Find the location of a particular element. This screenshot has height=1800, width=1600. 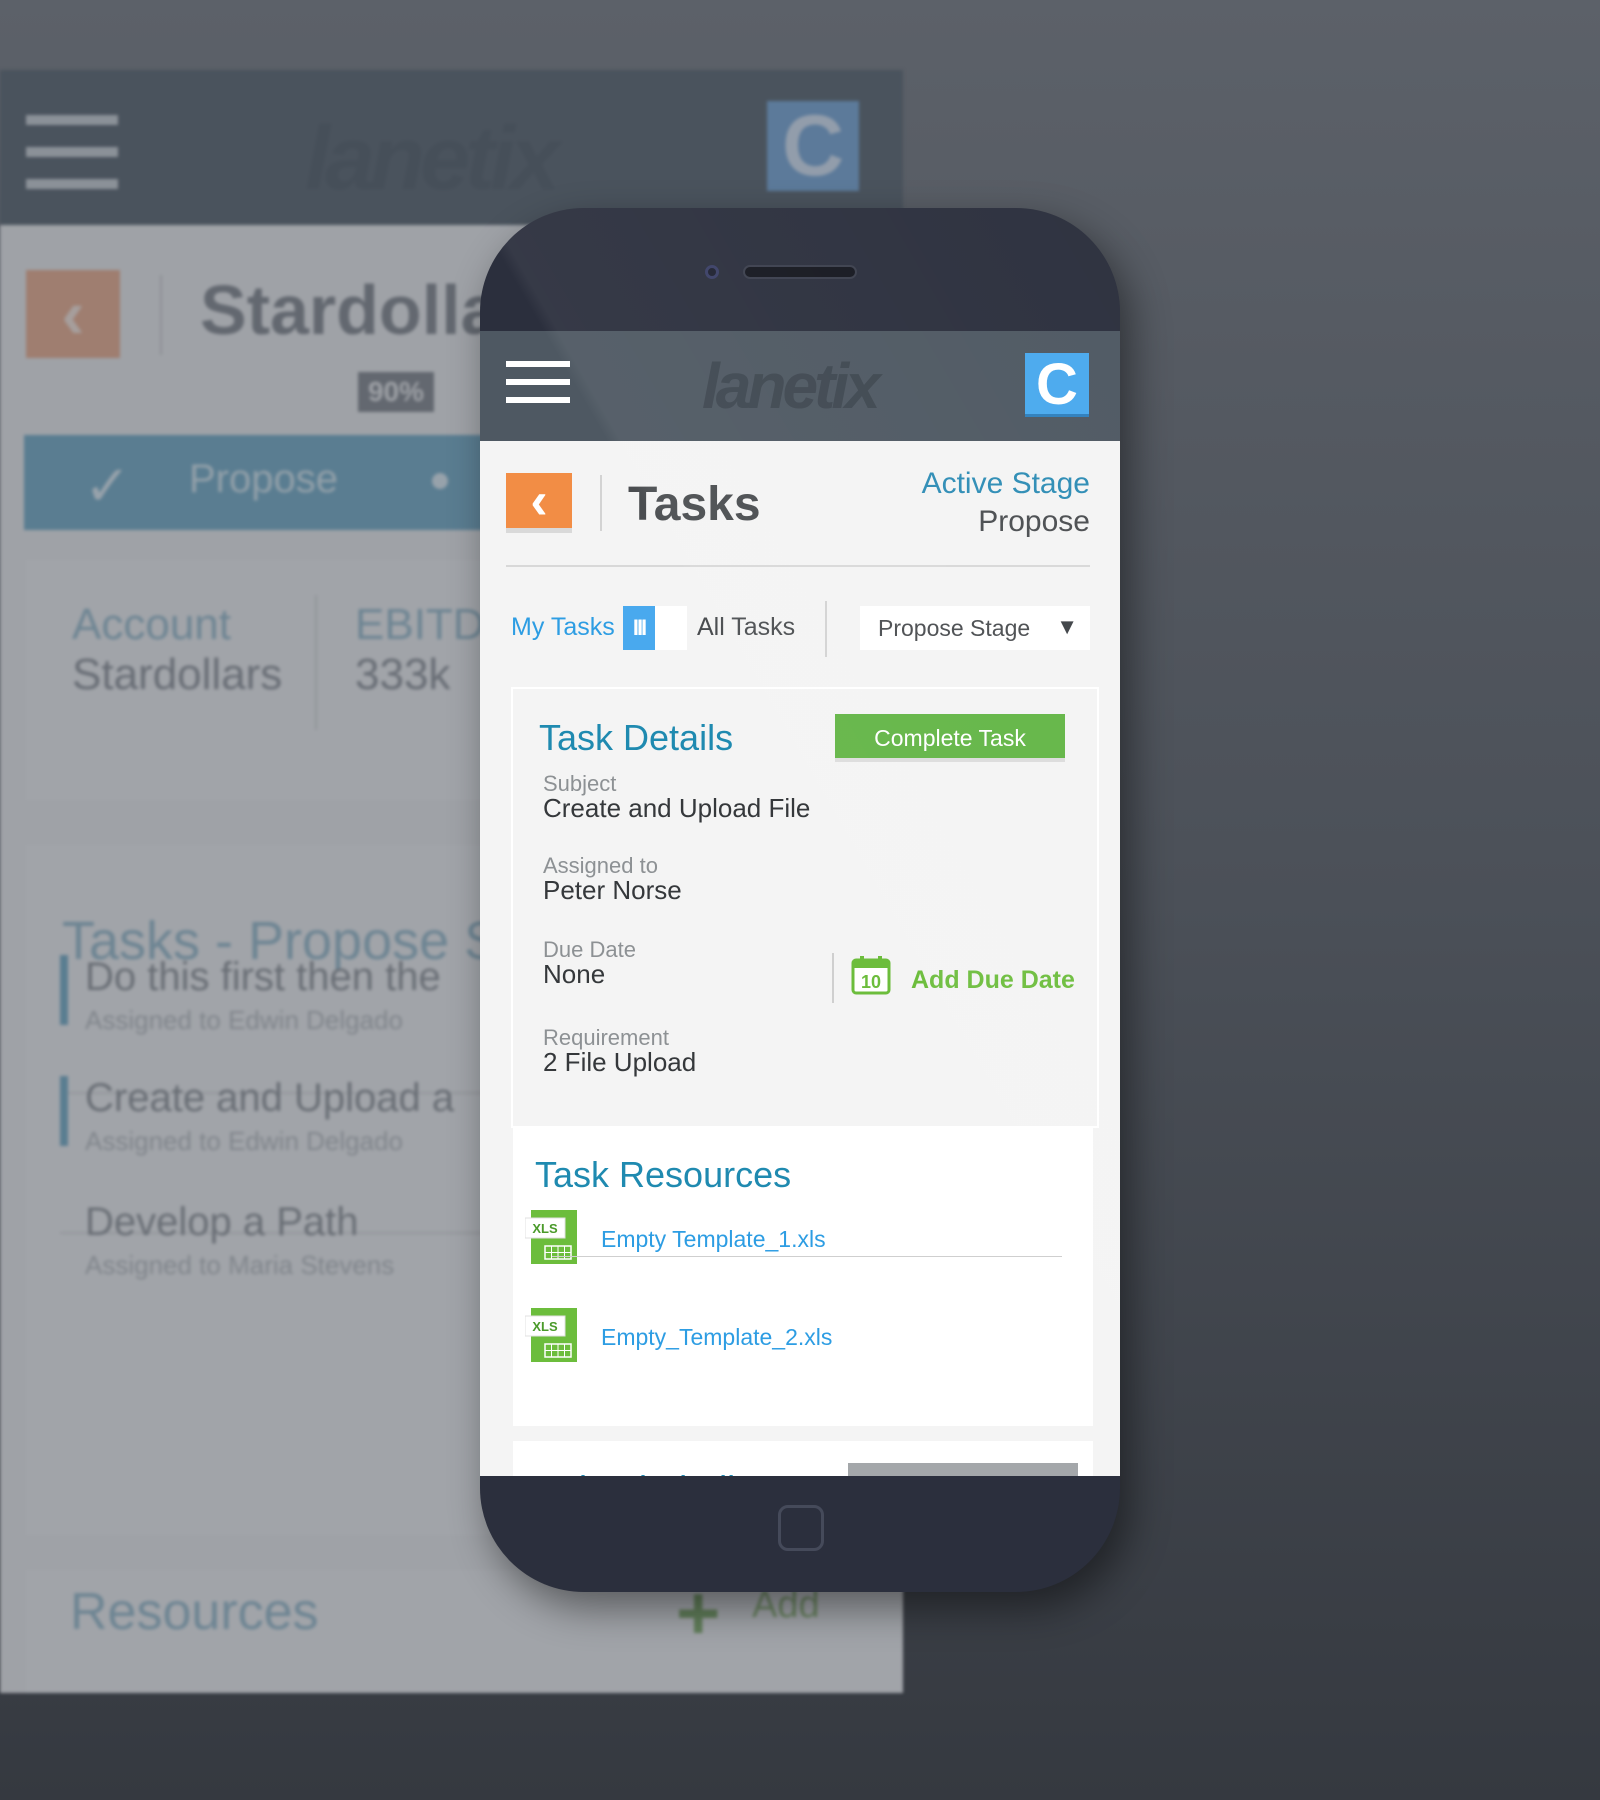

assigned-to-value: Peter Norse is located at coordinates (612, 890).